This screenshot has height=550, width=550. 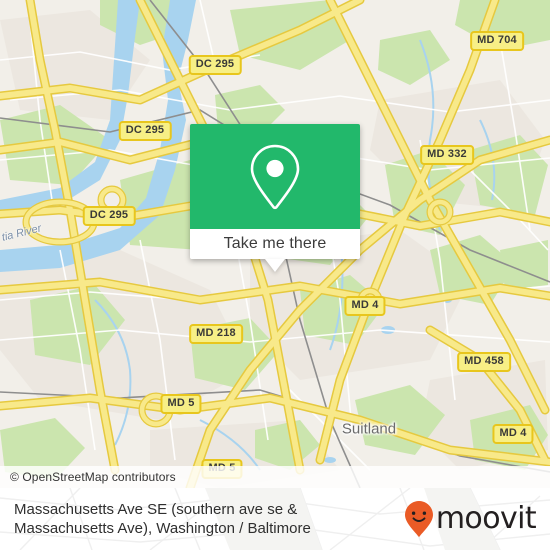 I want to click on map-attribution: © OpenStreetMap contributors, so click(x=275, y=477).